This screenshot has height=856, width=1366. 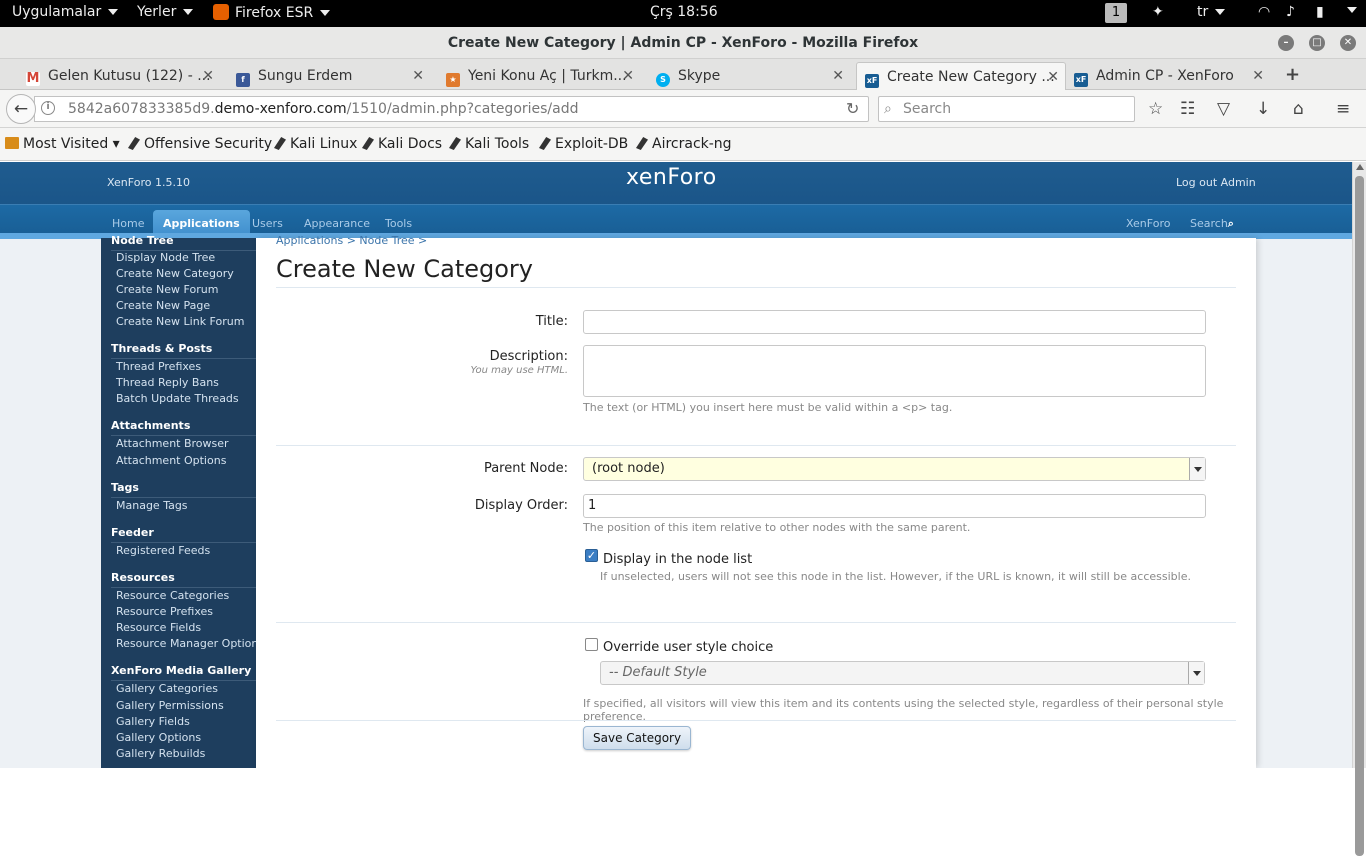 I want to click on sidebar-item-resource-prefixes: Resource Prefixes, so click(x=164, y=611).